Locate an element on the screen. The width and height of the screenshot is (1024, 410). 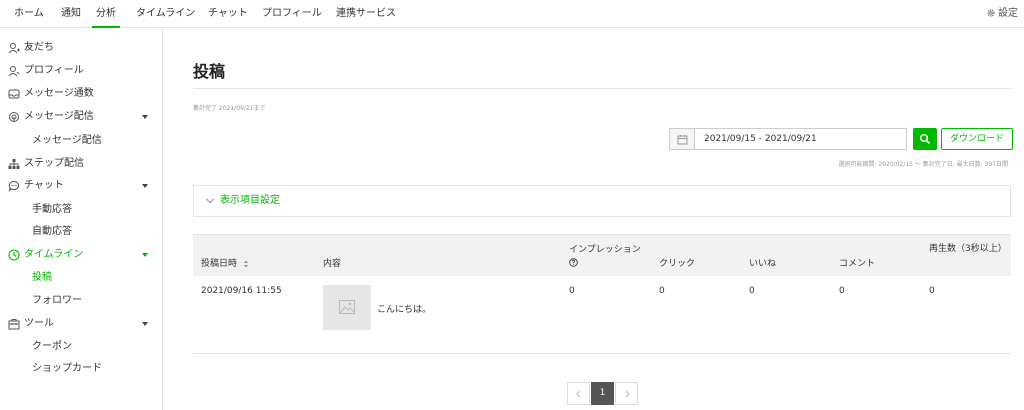
col-content: 内容 is located at coordinates (332, 264).